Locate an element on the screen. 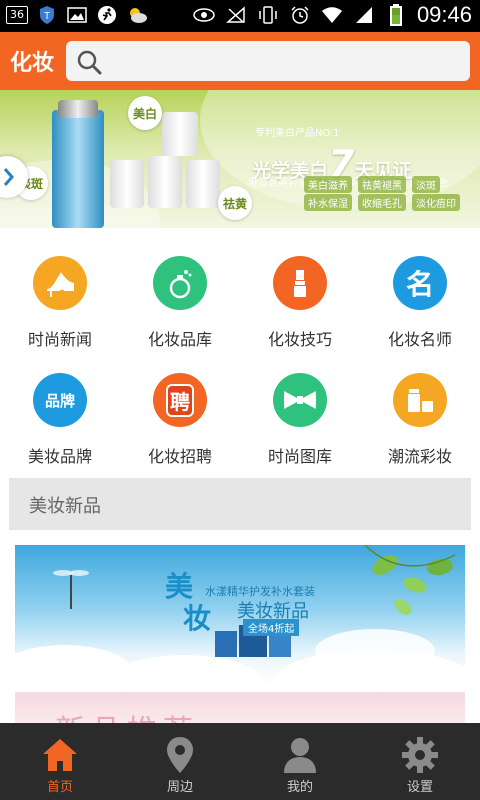 This screenshot has width=480, height=800. category-label: 美妆品牌 is located at coordinates (59, 456).